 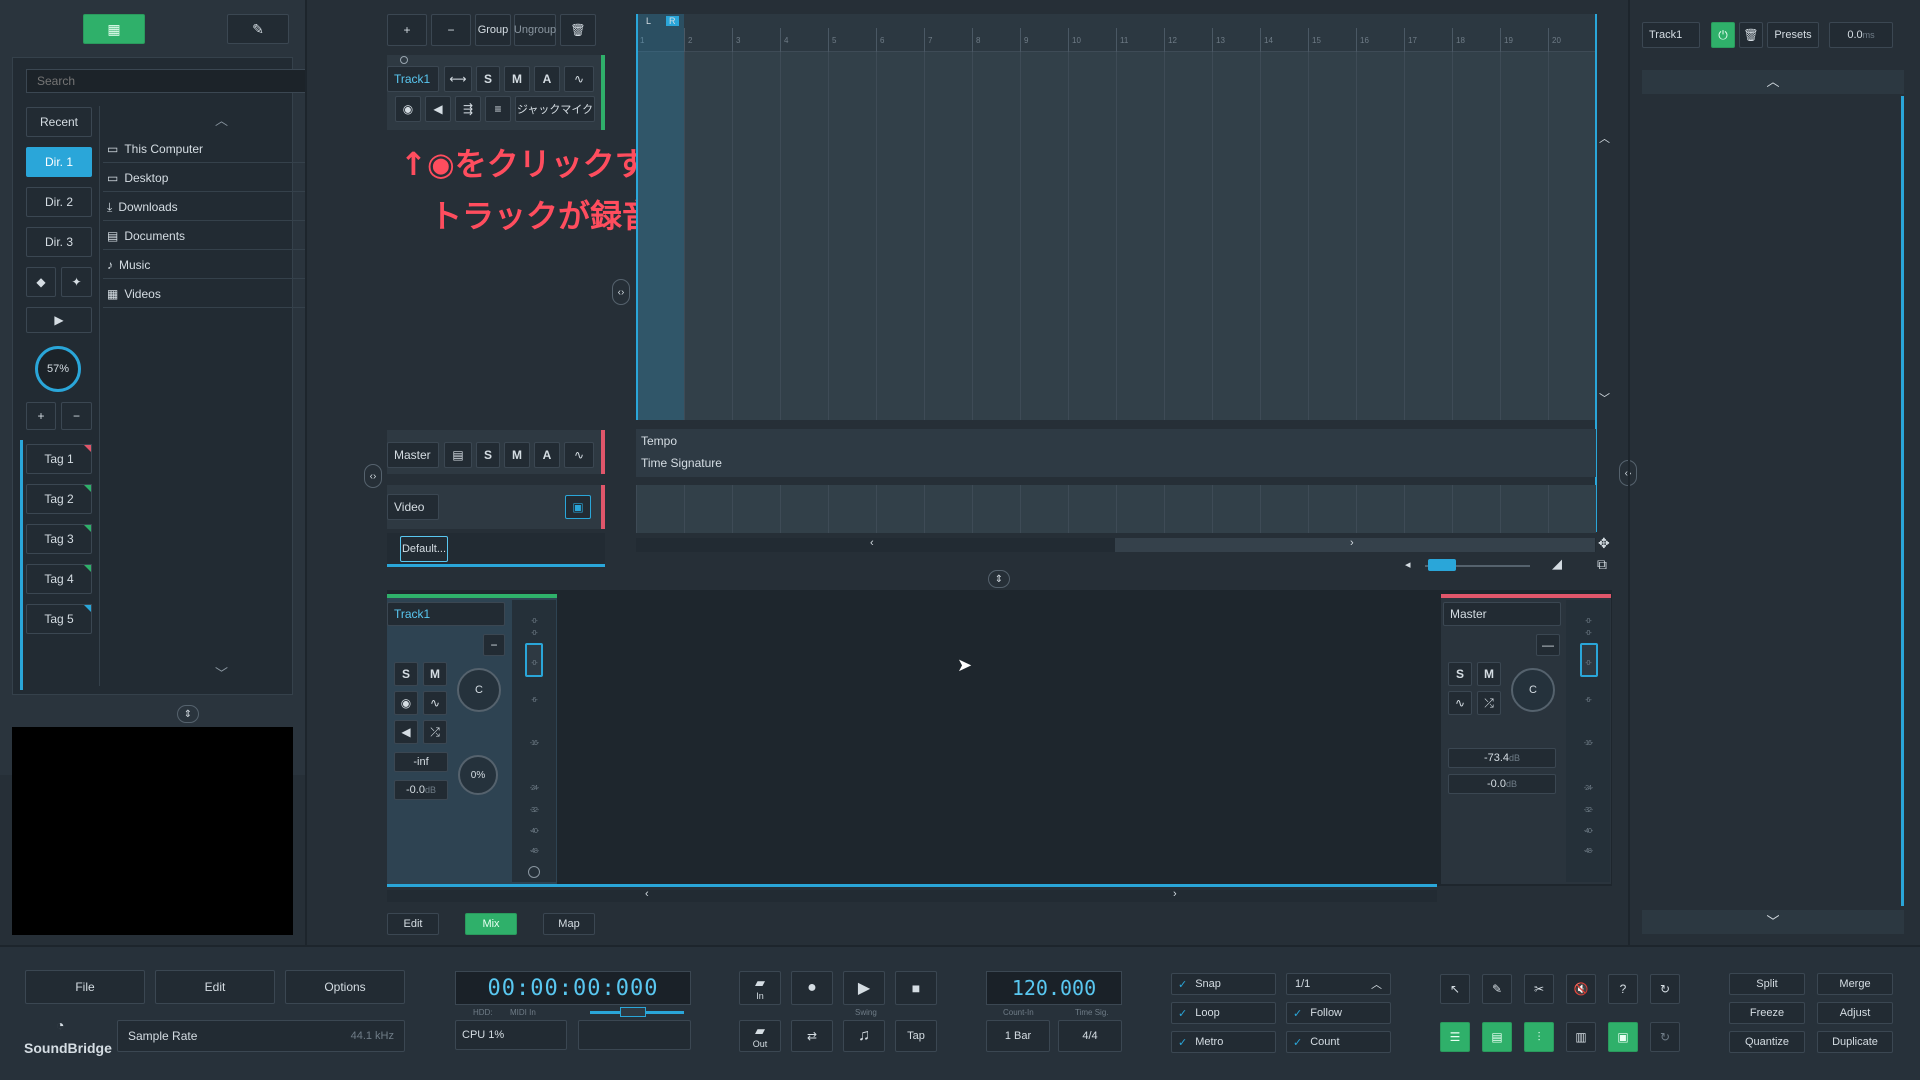 I want to click on metro-toggle: ✓ Metro, so click(x=1223, y=1042).